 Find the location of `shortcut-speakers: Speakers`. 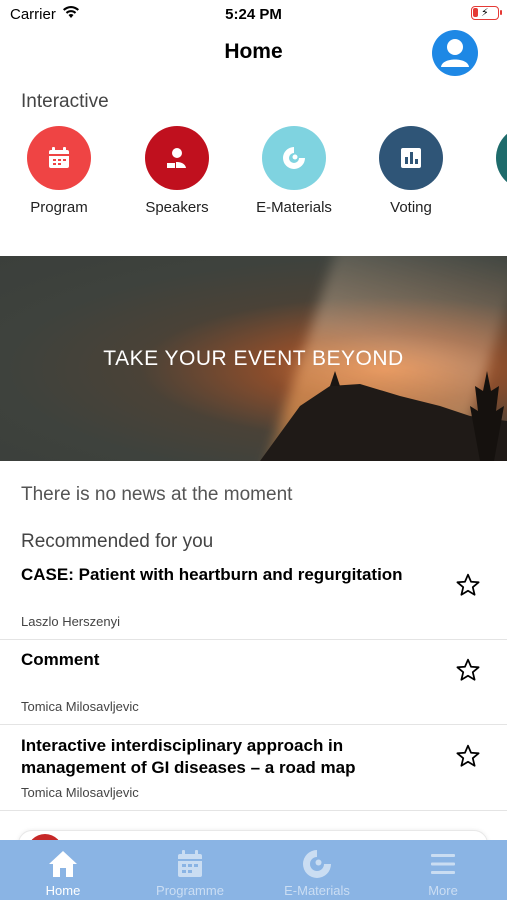

shortcut-speakers: Speakers is located at coordinates (177, 171).